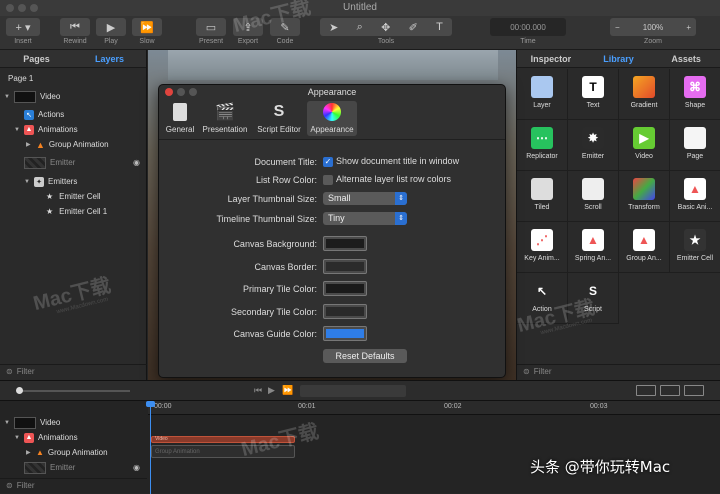 This screenshot has height=494, width=720. I want to click on layer-row-video: ▼ Video, so click(32, 96).